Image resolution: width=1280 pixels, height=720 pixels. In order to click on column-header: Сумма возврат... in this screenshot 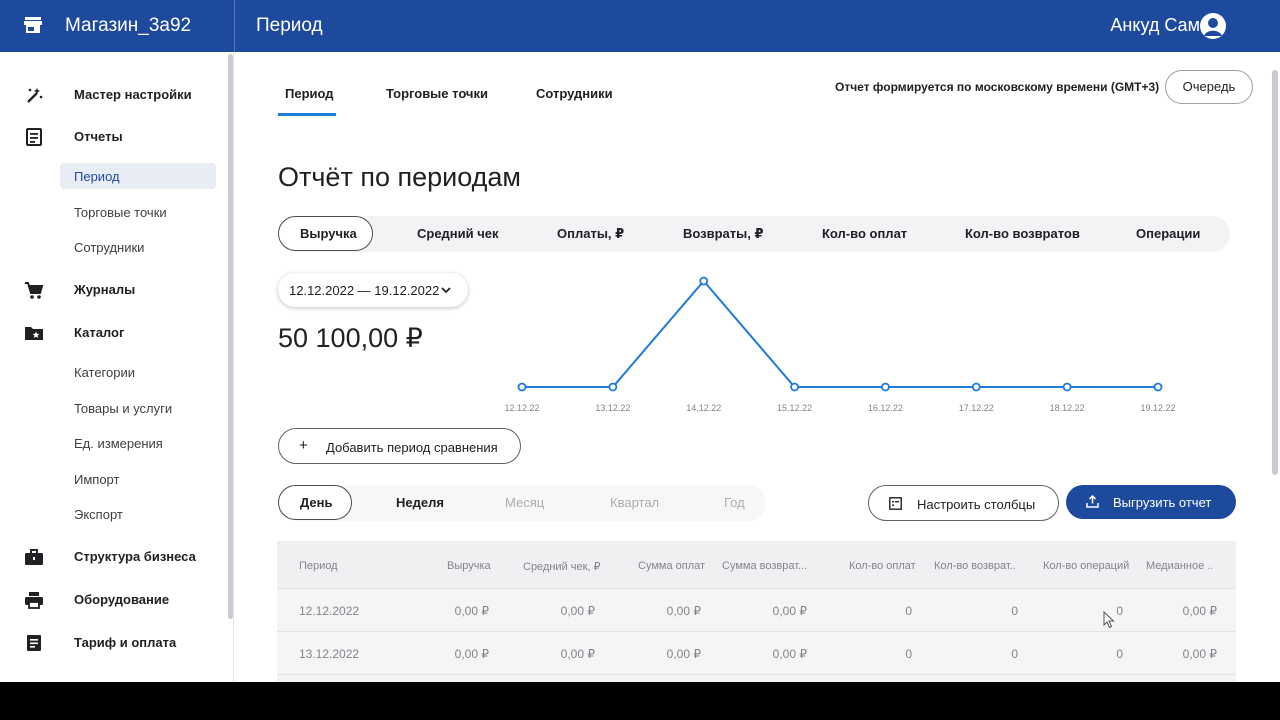, I will do `click(765, 566)`.